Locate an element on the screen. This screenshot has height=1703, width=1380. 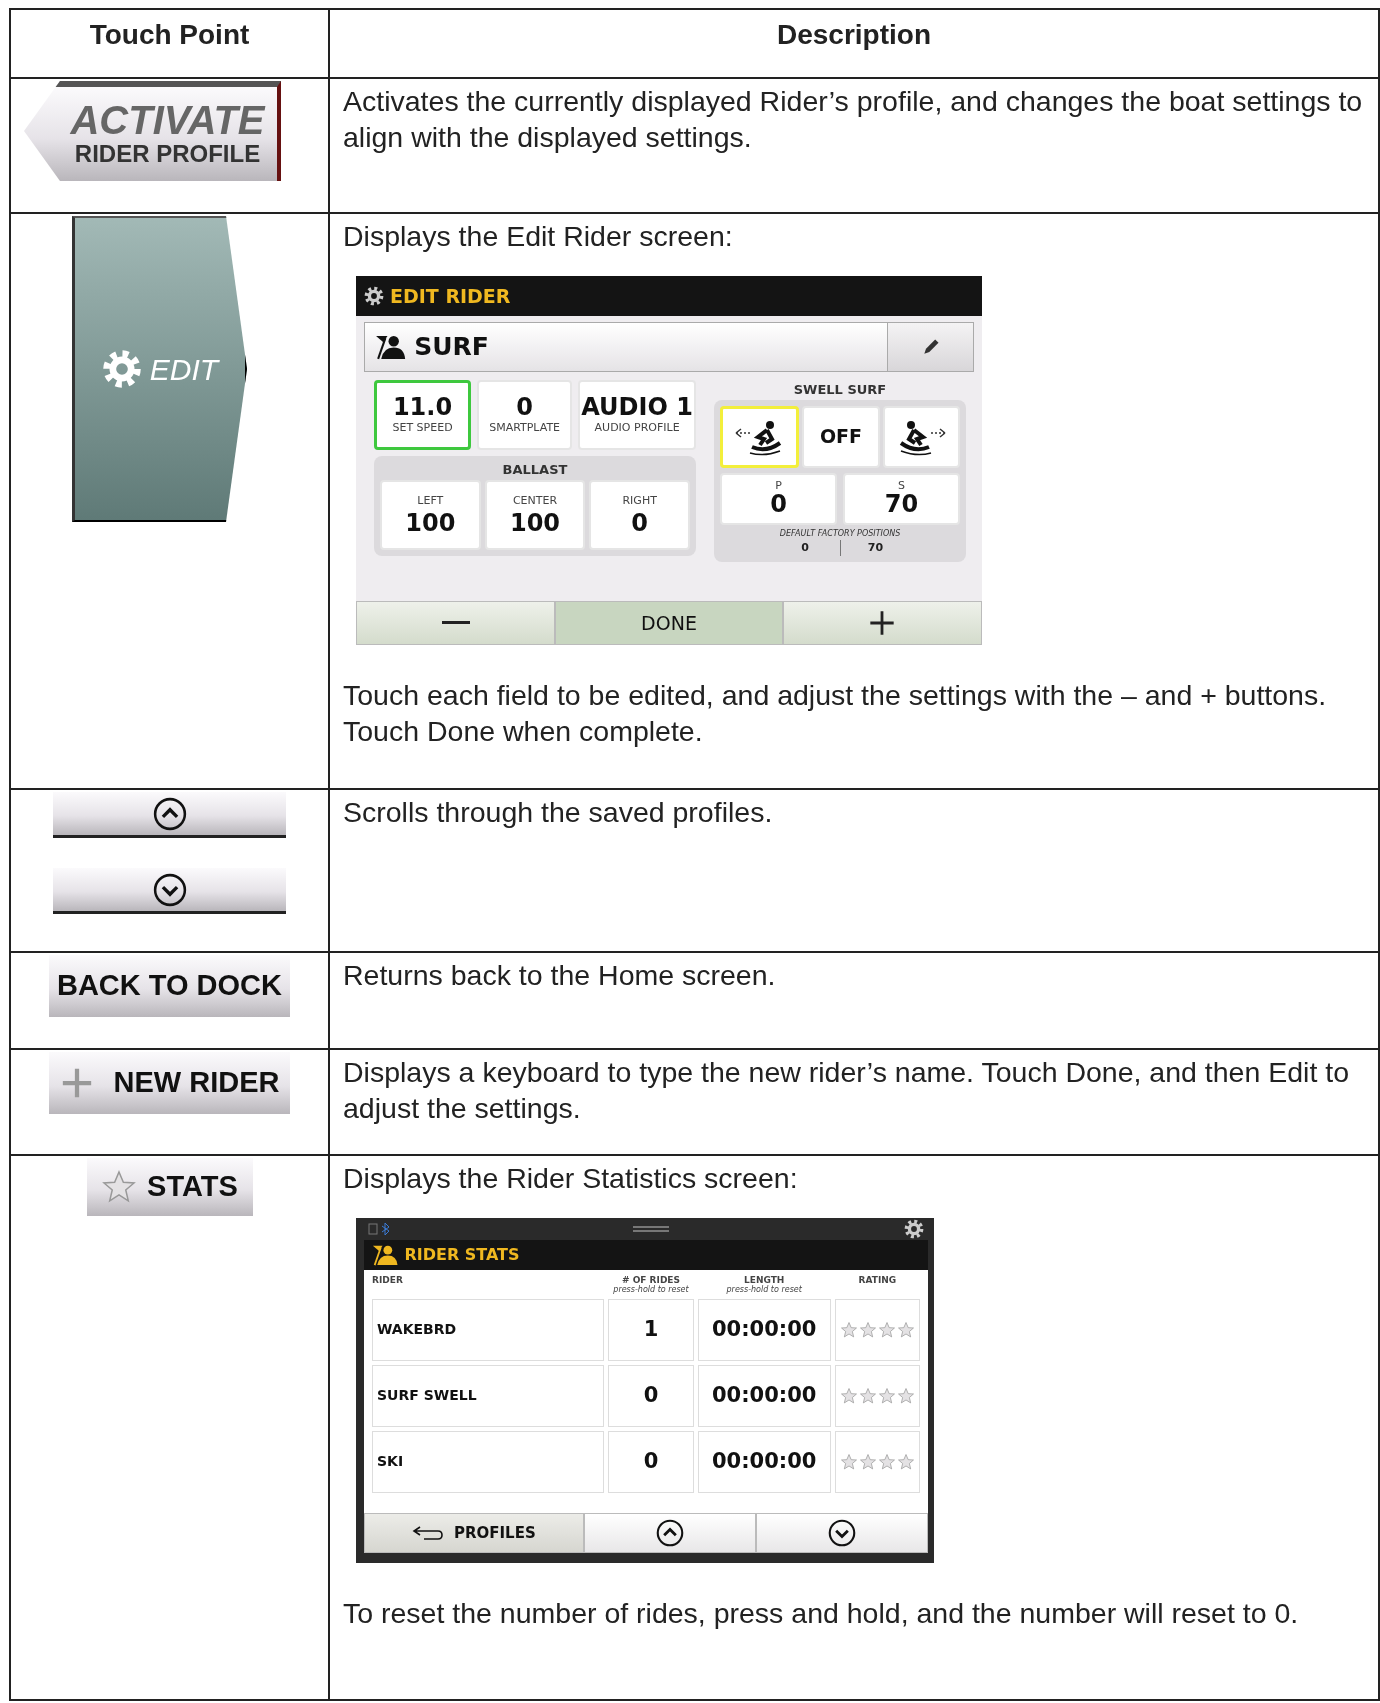
handle-icon is located at coordinates (651, 1229).